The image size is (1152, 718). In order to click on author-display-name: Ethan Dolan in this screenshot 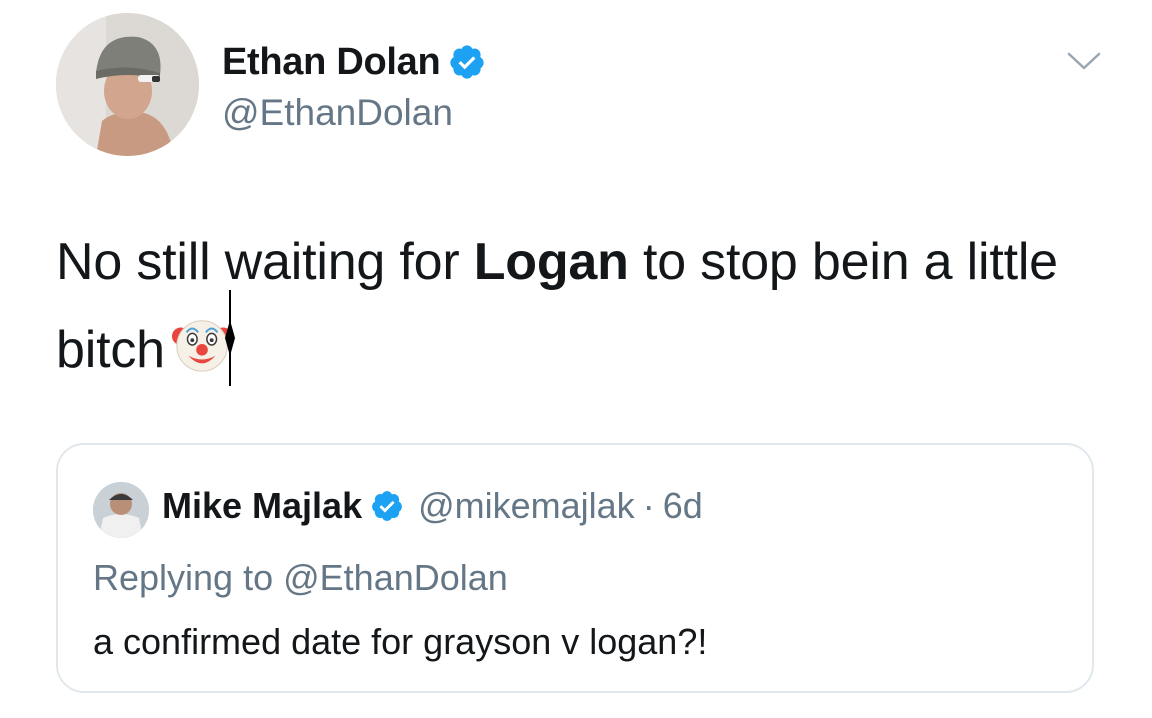, I will do `click(331, 62)`.